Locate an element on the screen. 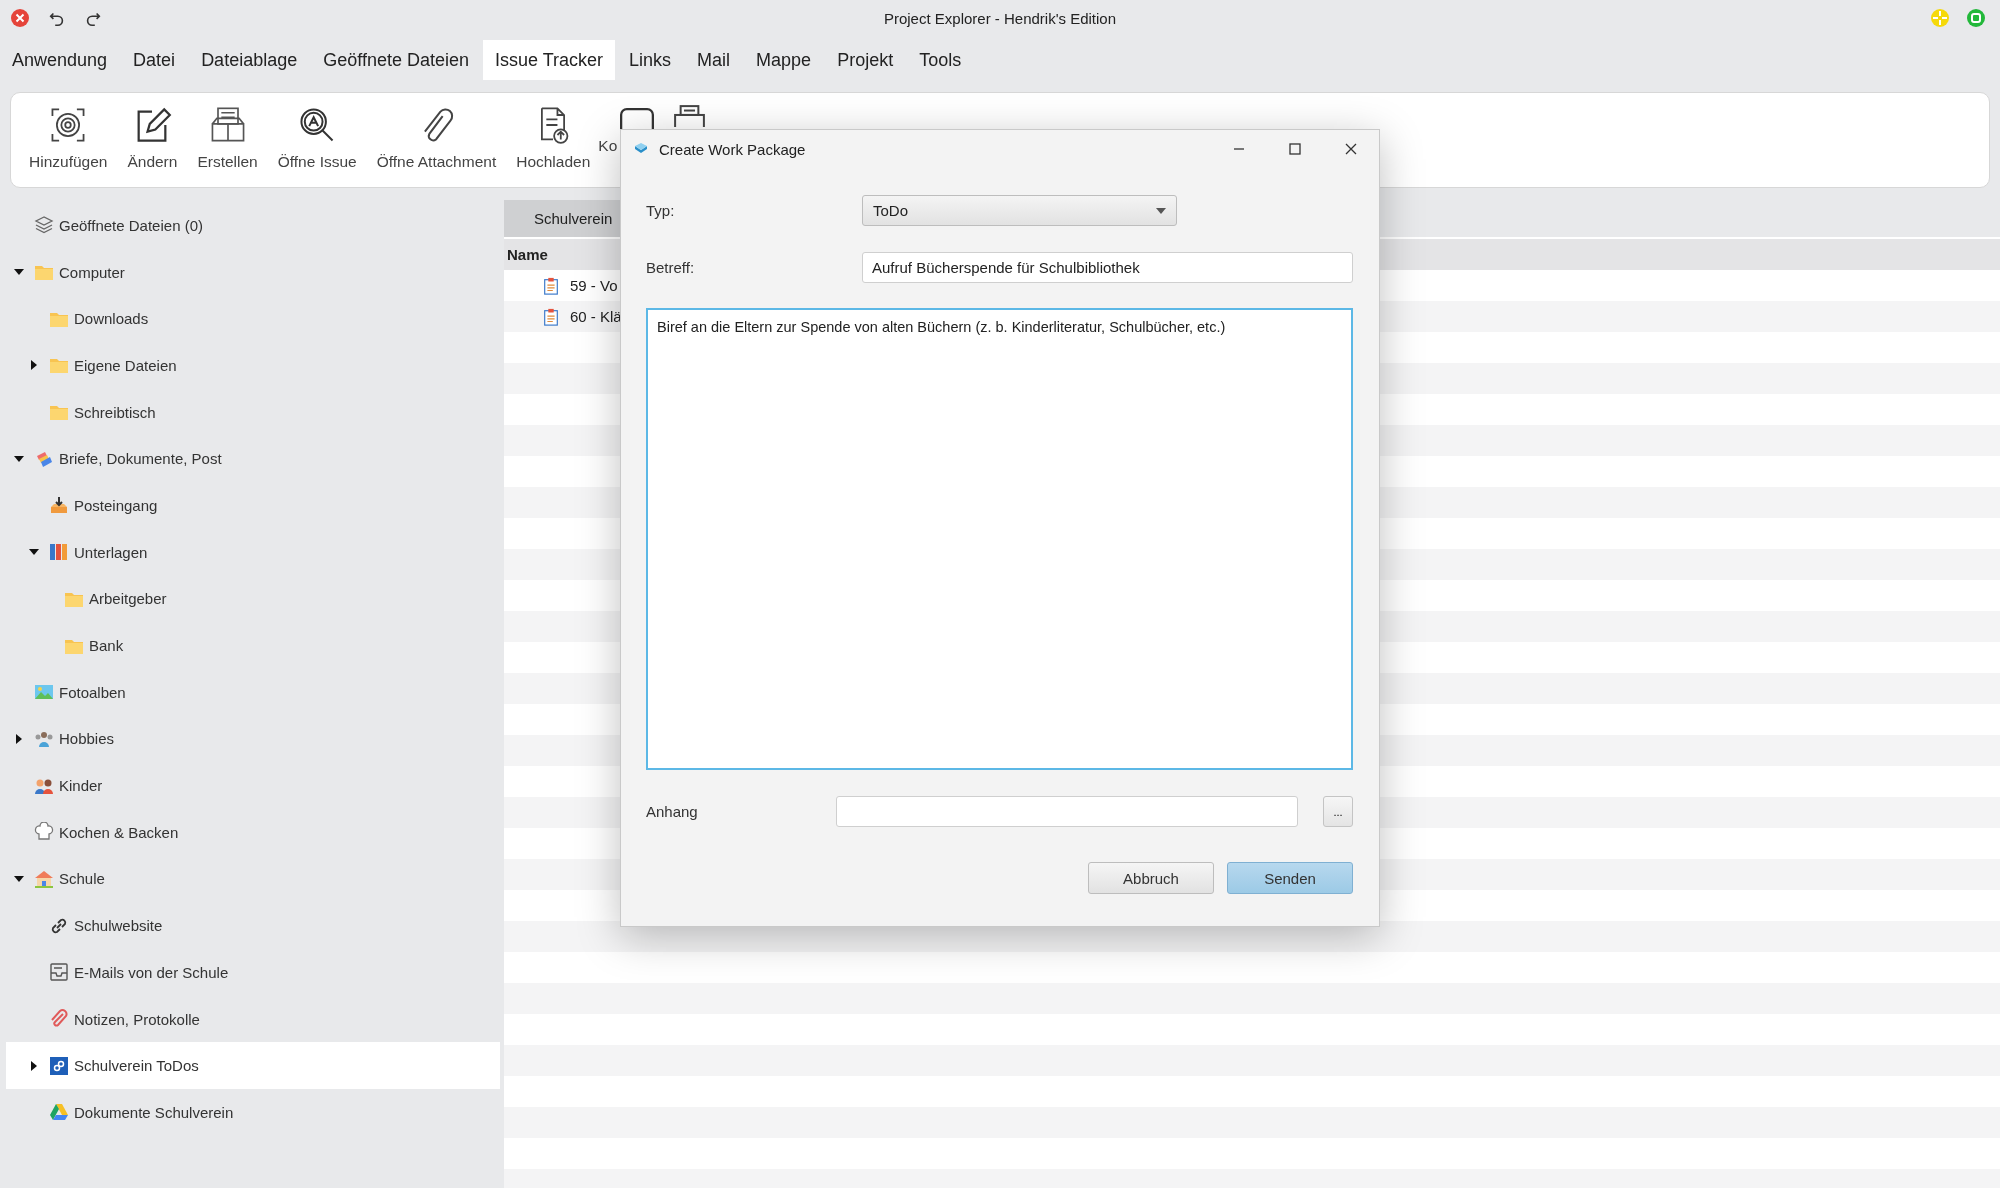  tree-item: Schulverein ToDos is located at coordinates (253, 1066).